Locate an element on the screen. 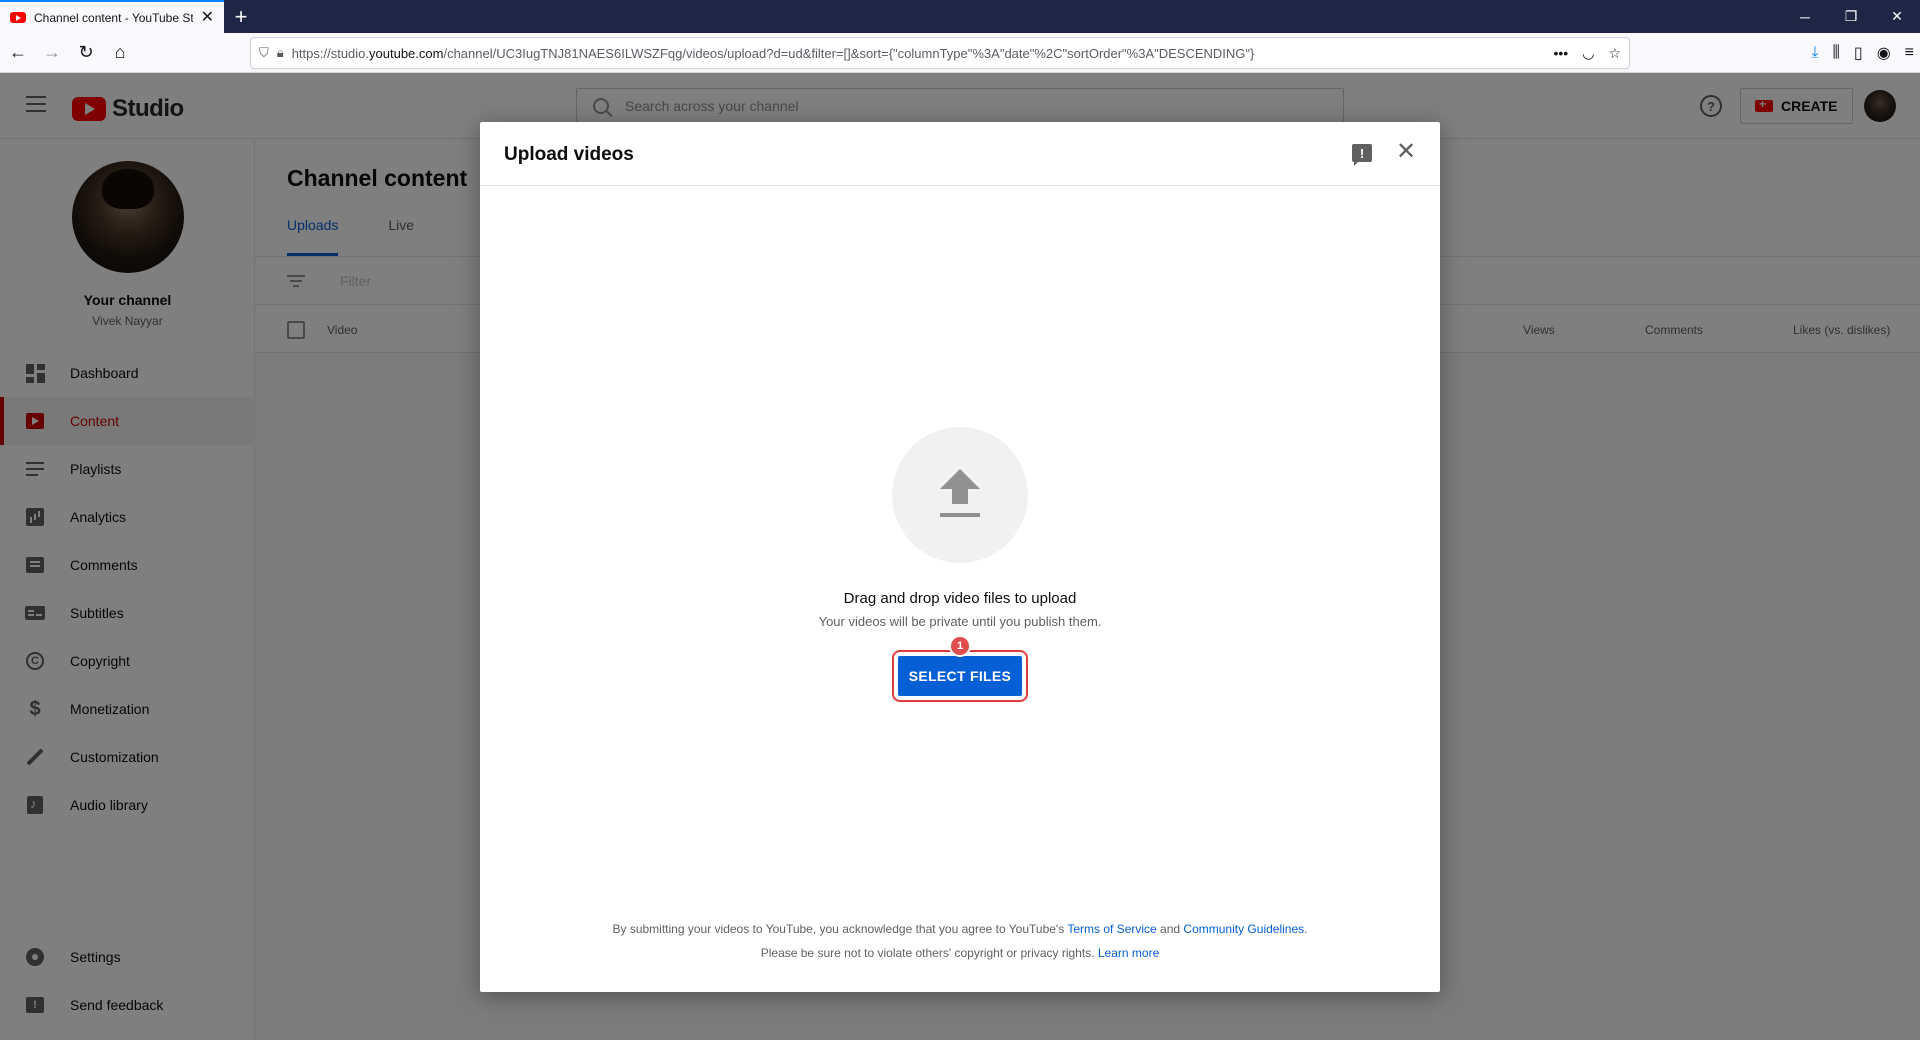 This screenshot has height=1040, width=1920. legal-and: and is located at coordinates (1170, 929).